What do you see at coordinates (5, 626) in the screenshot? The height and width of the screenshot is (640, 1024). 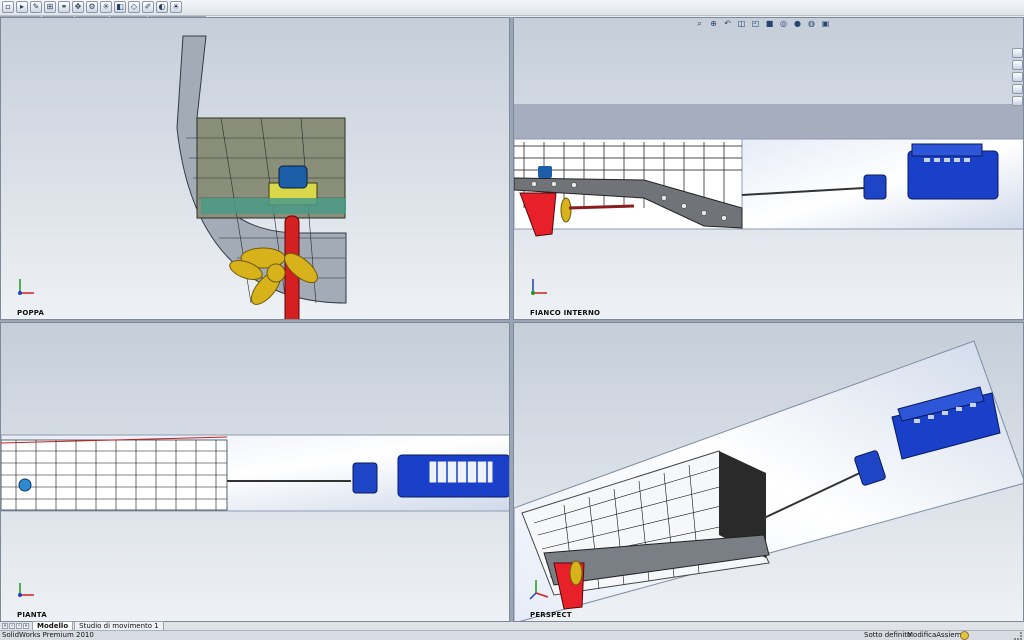 I see `first-tab-icon: «` at bounding box center [5, 626].